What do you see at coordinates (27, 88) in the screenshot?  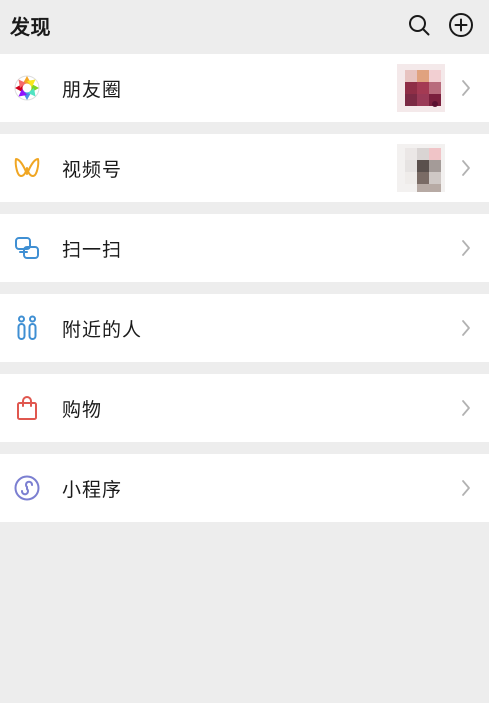 I see `moments-aperture-icon` at bounding box center [27, 88].